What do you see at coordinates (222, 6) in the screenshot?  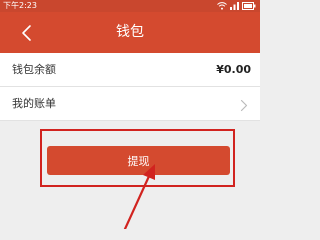 I see `wifi-icon` at bounding box center [222, 6].